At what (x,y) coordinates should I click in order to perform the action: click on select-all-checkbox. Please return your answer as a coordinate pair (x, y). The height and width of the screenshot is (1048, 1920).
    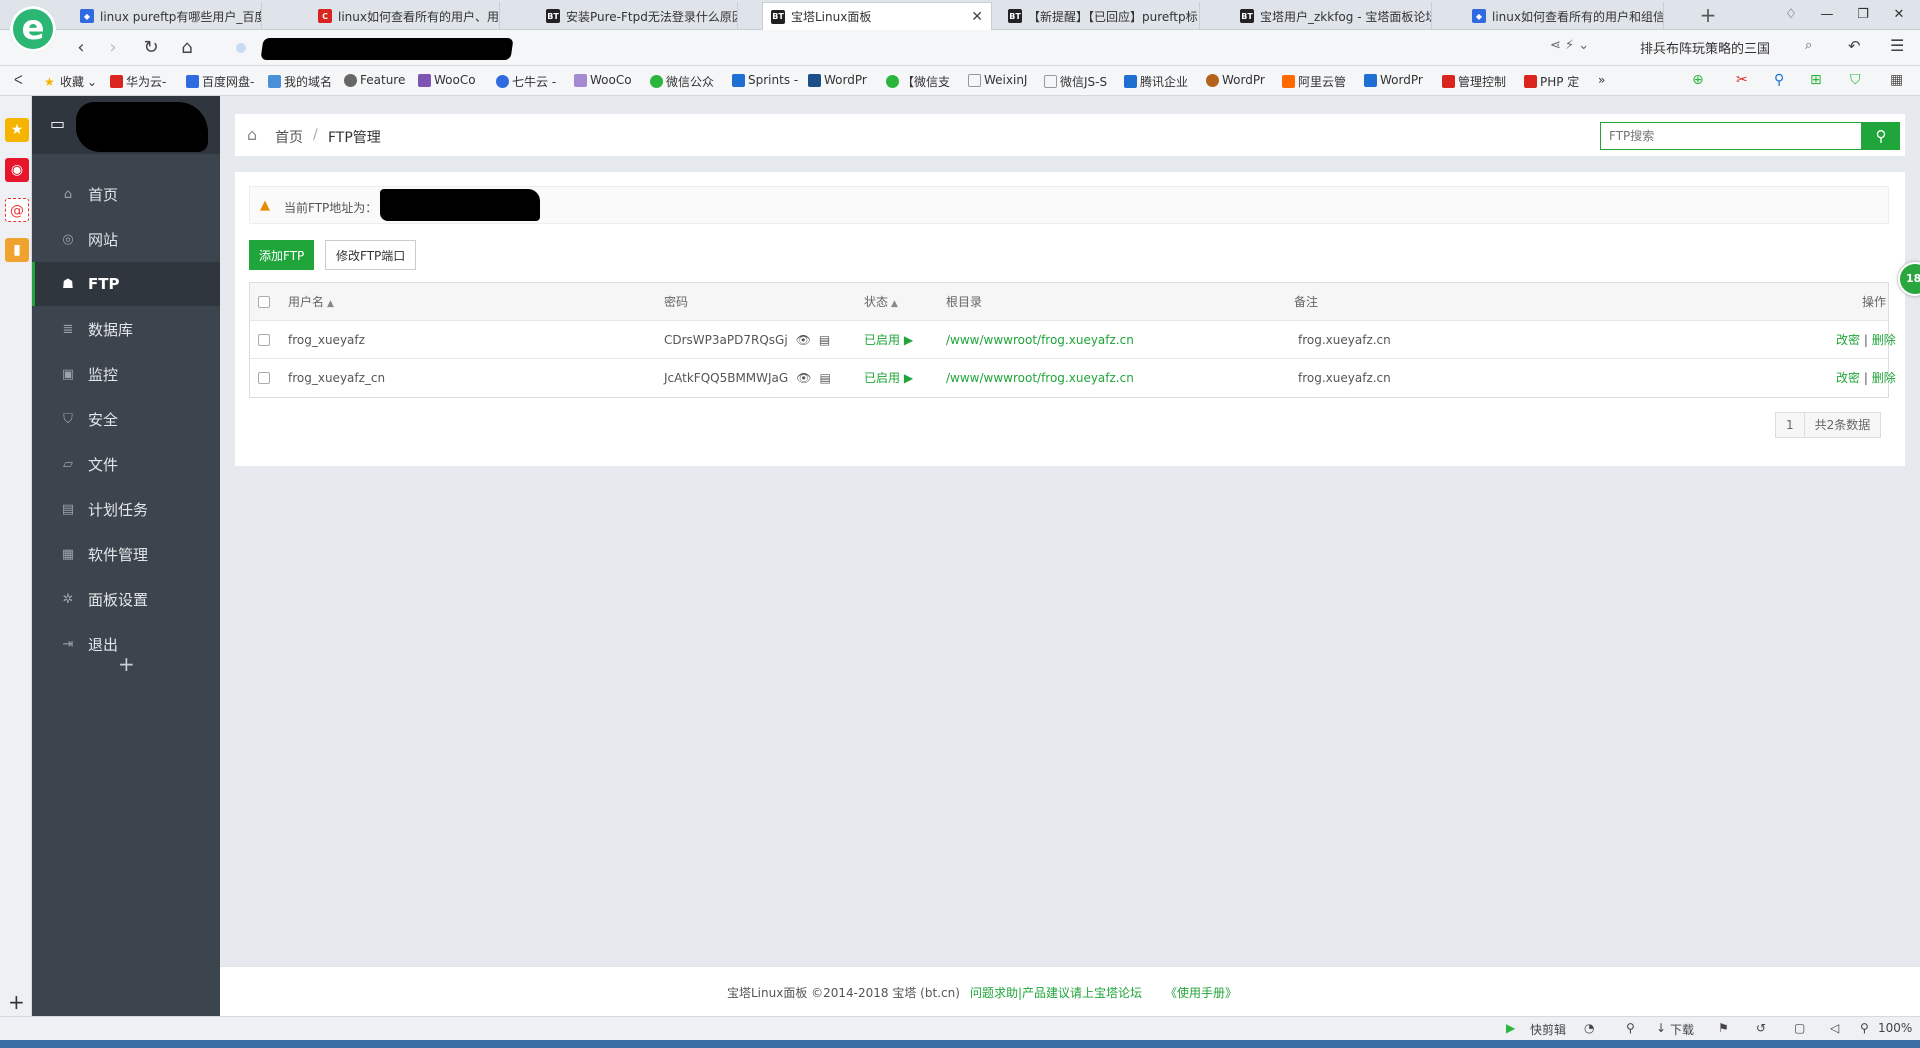
    Looking at the image, I should click on (264, 302).